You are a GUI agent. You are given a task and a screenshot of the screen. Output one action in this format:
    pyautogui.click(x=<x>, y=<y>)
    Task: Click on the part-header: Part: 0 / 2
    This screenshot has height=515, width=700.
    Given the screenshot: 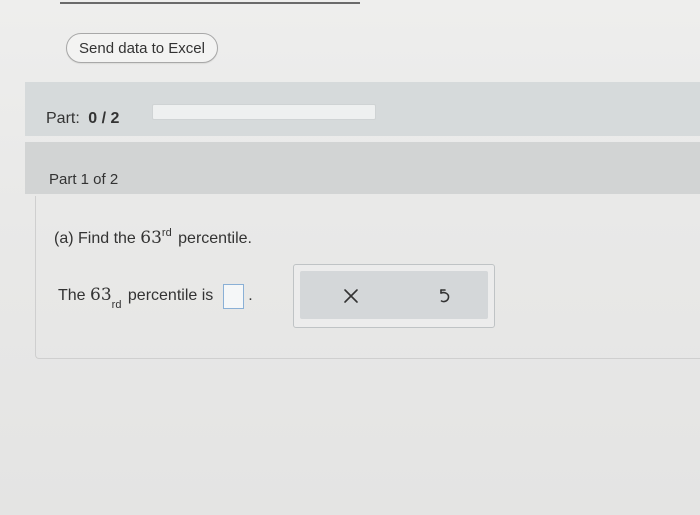 What is the action you would take?
    pyautogui.click(x=362, y=109)
    